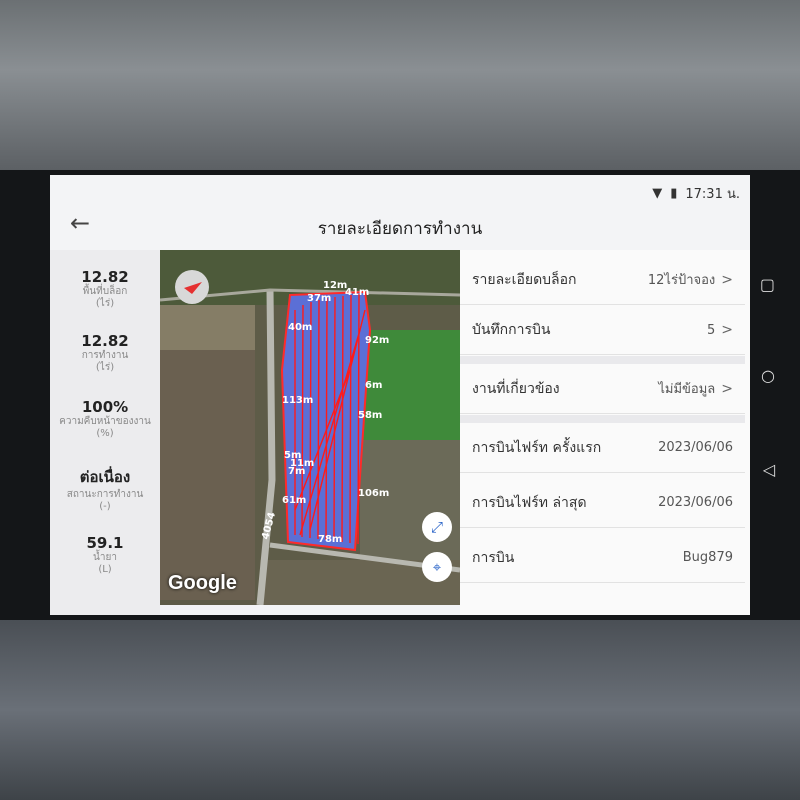 The width and height of the screenshot is (800, 800). I want to click on flight-log-row: บันทึกการบิน 5 >, so click(602, 330).